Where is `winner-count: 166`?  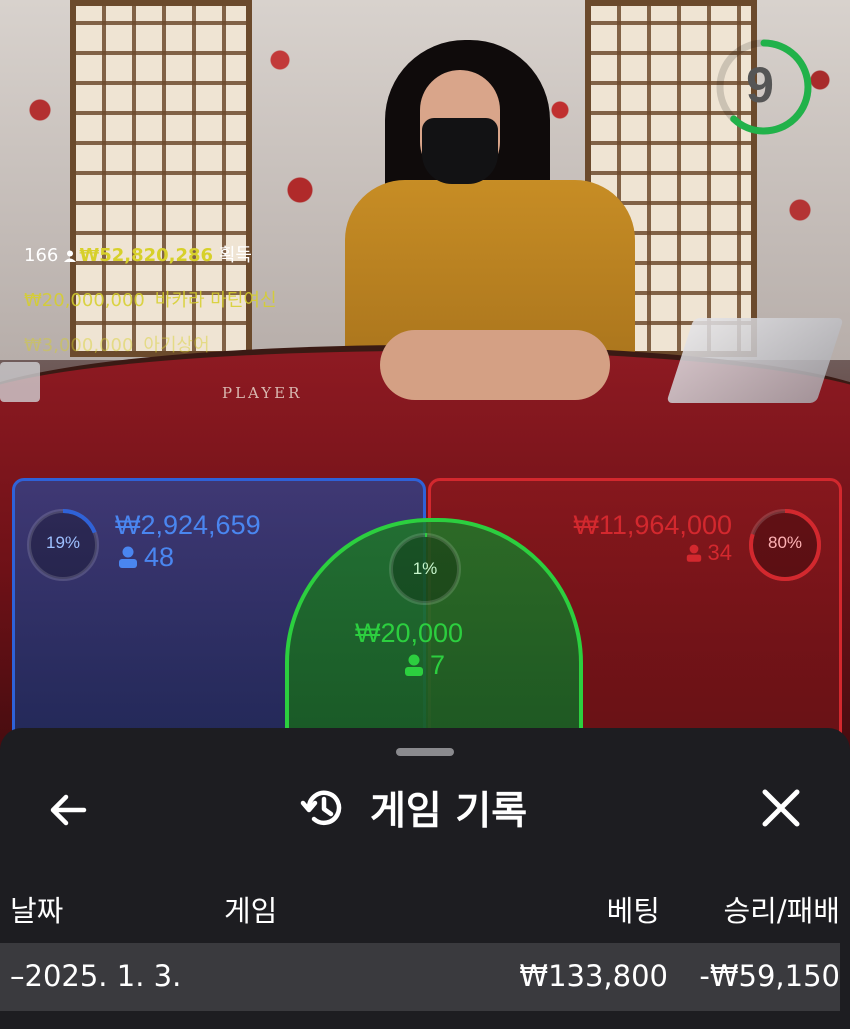
winner-count: 166 is located at coordinates (41, 255).